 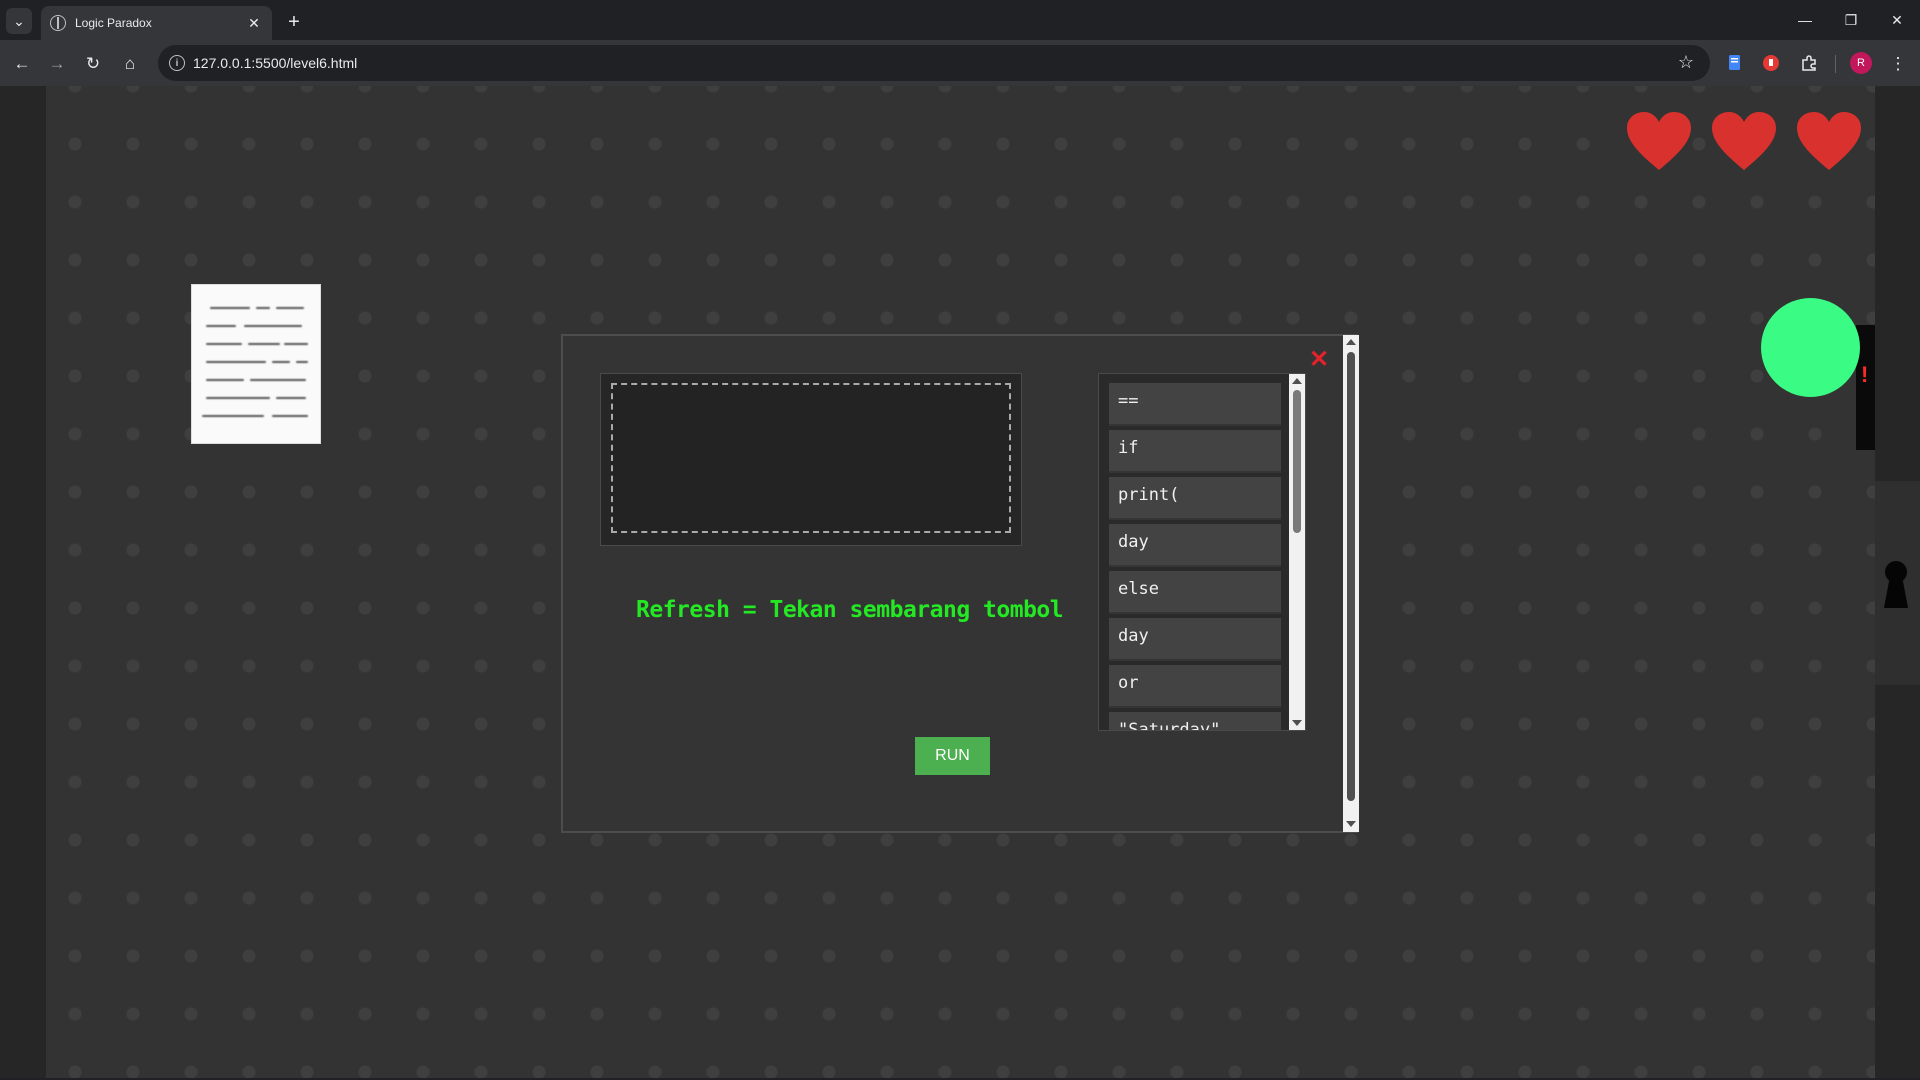 What do you see at coordinates (1686, 62) in the screenshot?
I see `bookmark-star-icon: ☆` at bounding box center [1686, 62].